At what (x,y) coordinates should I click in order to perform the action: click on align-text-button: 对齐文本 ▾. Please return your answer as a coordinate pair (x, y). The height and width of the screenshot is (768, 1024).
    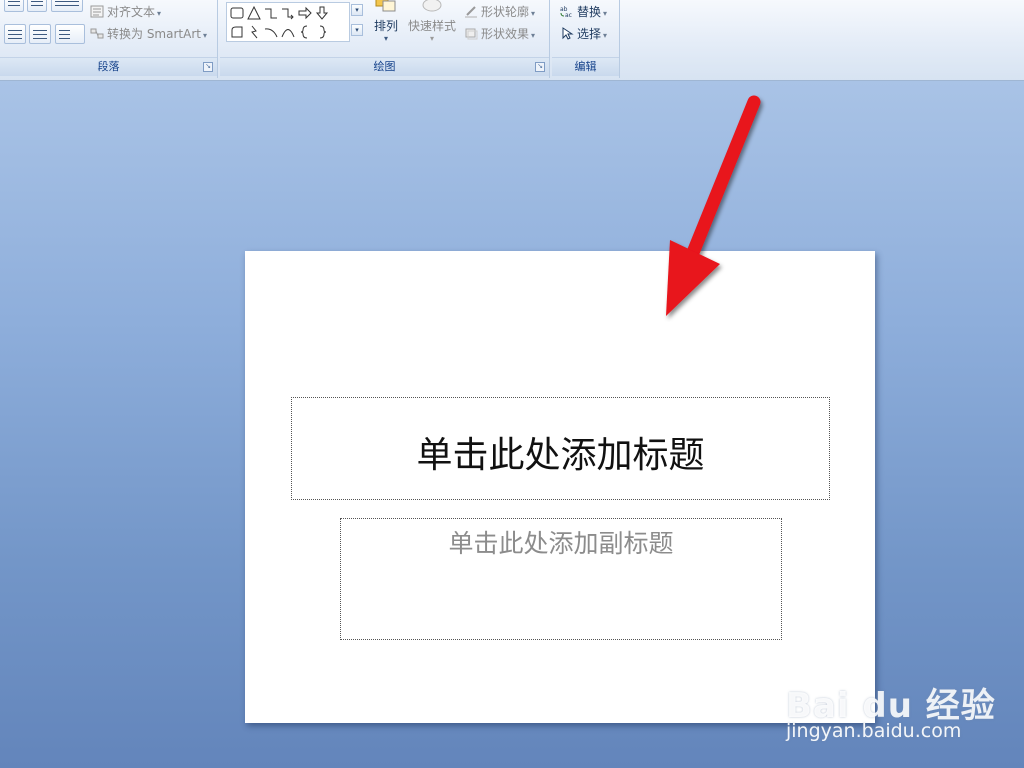
    Looking at the image, I should click on (125, 11).